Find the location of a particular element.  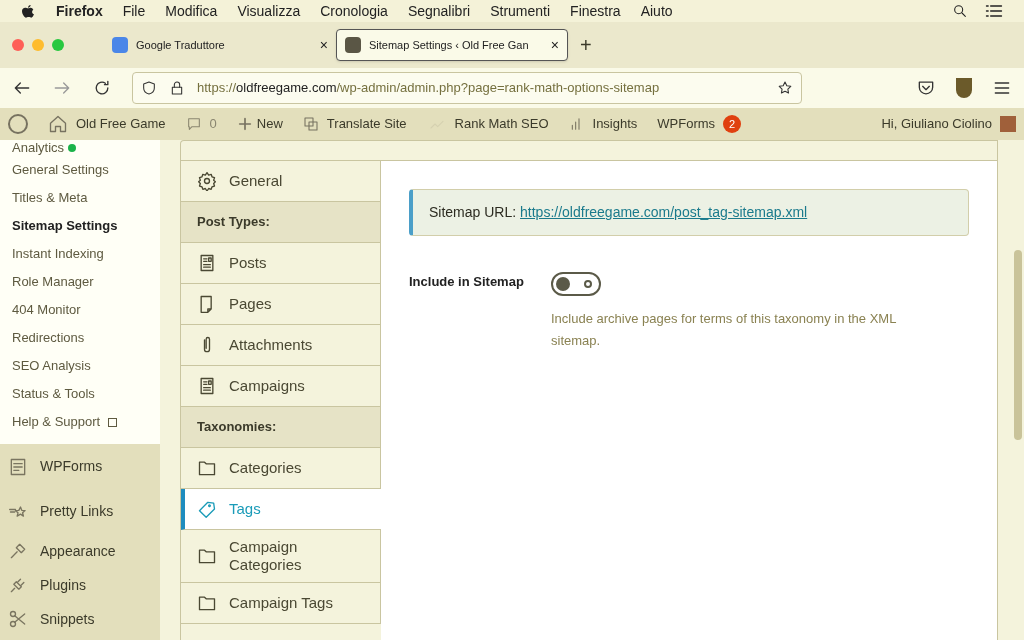

settings-tab: Campaign Categories is located at coordinates (281, 556).